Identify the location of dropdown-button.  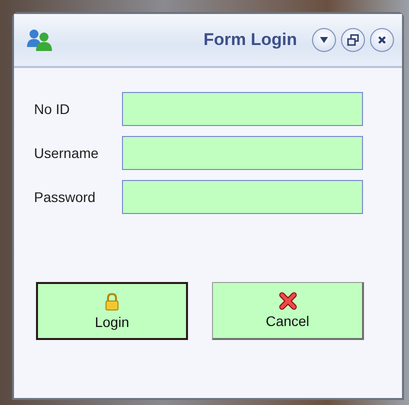
(324, 40).